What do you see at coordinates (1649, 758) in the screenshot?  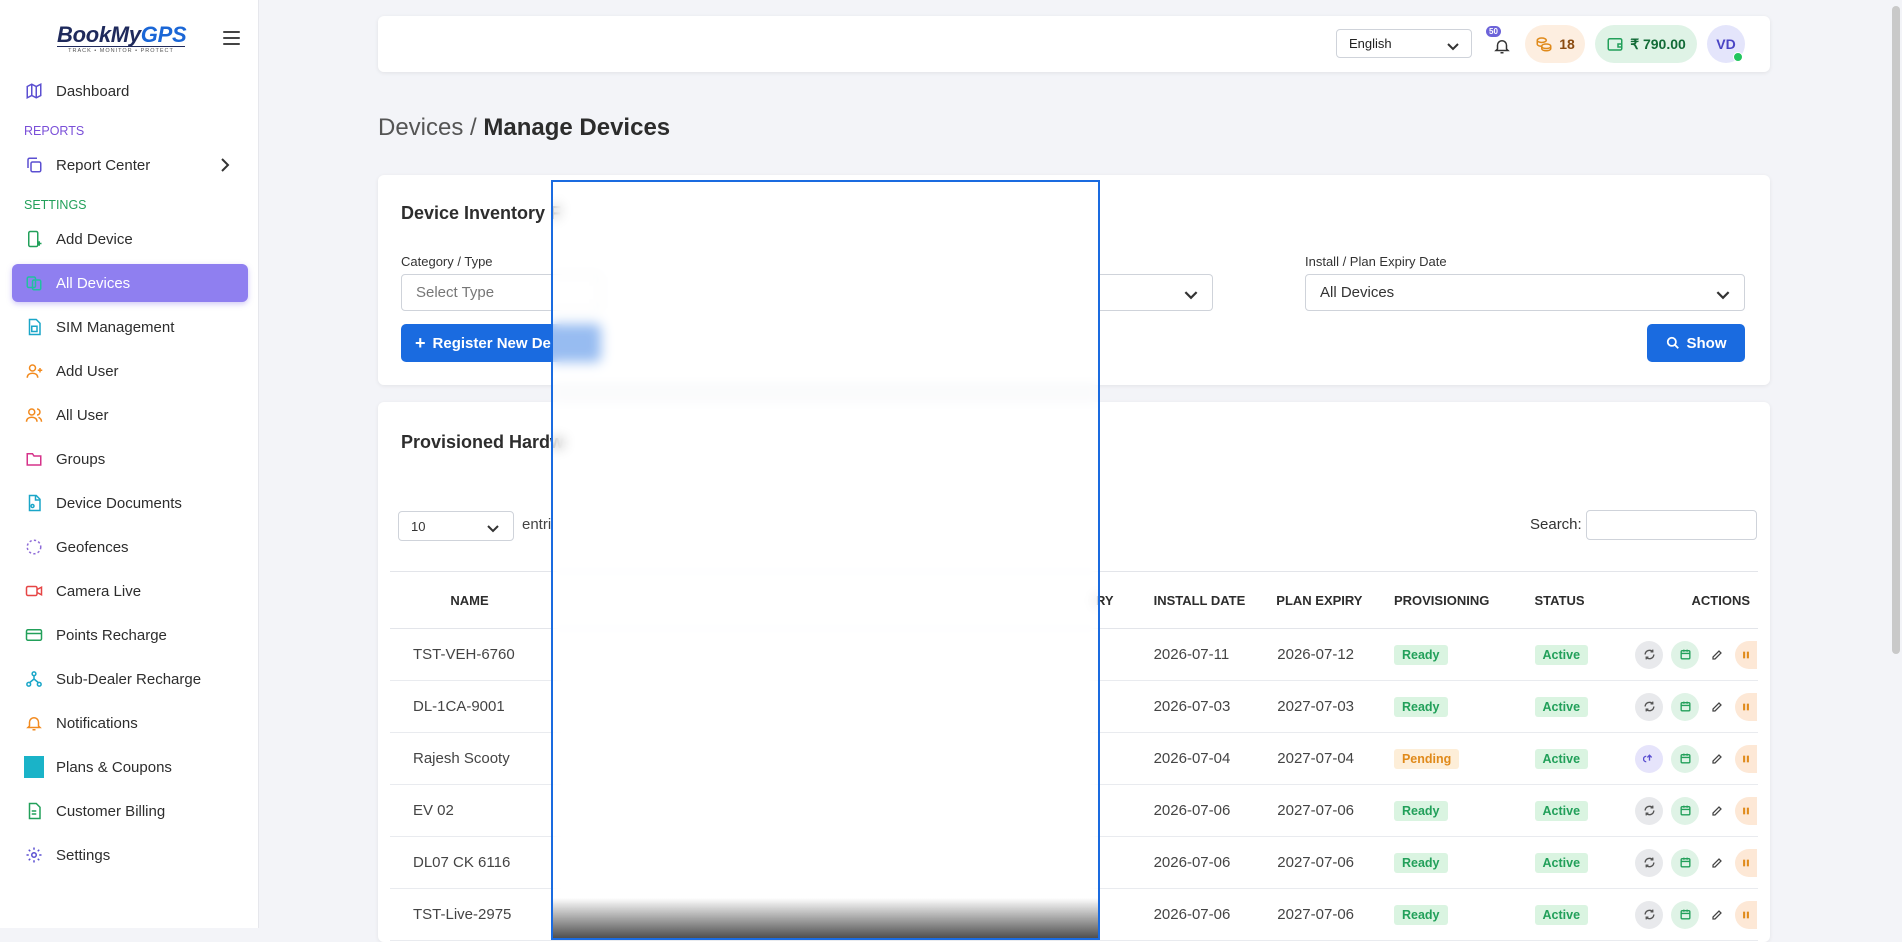 I see `upload-icon` at bounding box center [1649, 758].